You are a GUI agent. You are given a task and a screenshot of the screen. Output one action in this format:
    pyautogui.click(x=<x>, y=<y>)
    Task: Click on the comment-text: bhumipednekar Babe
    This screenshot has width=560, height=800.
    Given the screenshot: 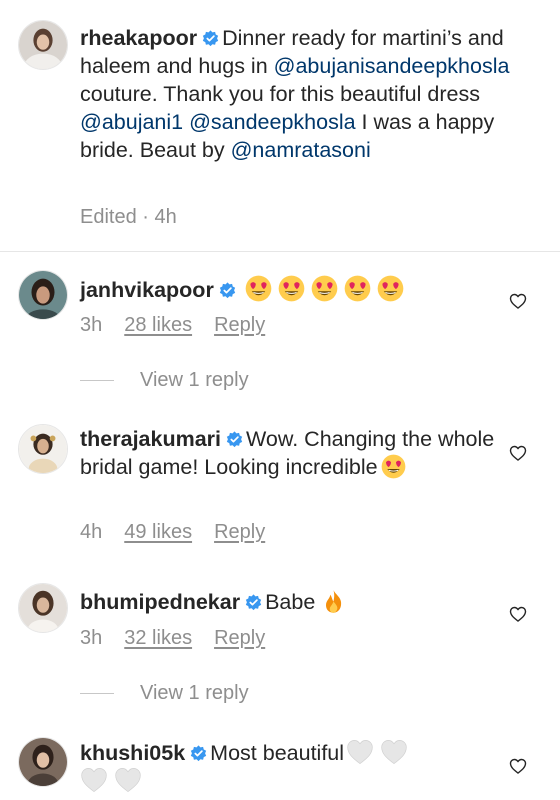 What is the action you would take?
    pyautogui.click(x=295, y=602)
    